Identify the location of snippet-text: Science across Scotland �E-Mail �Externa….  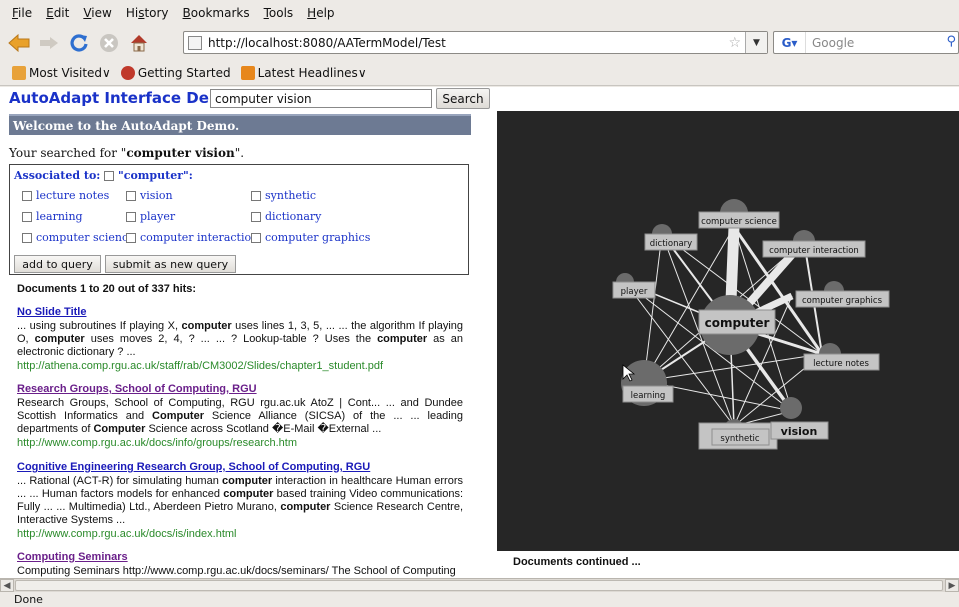
(263, 429).